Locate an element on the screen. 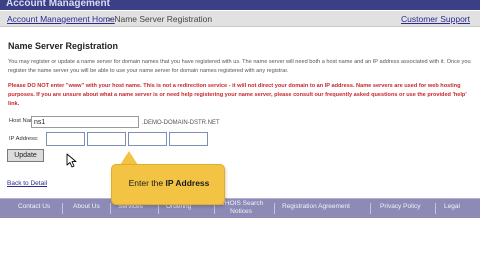 This screenshot has height=270, width=480. host-name-input is located at coordinates (85, 122).